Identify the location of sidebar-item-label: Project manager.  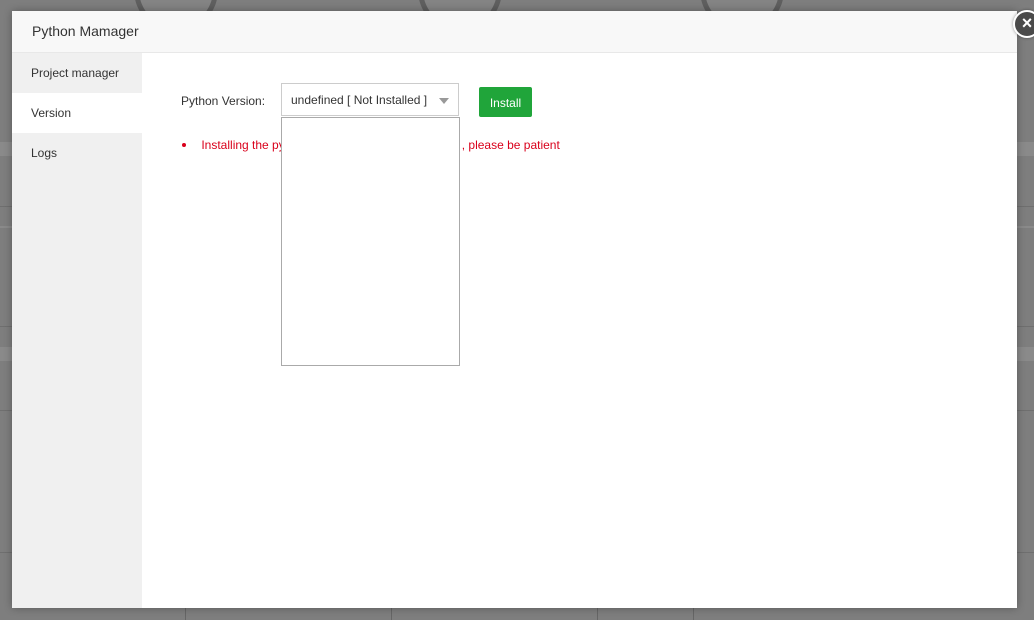
(75, 73).